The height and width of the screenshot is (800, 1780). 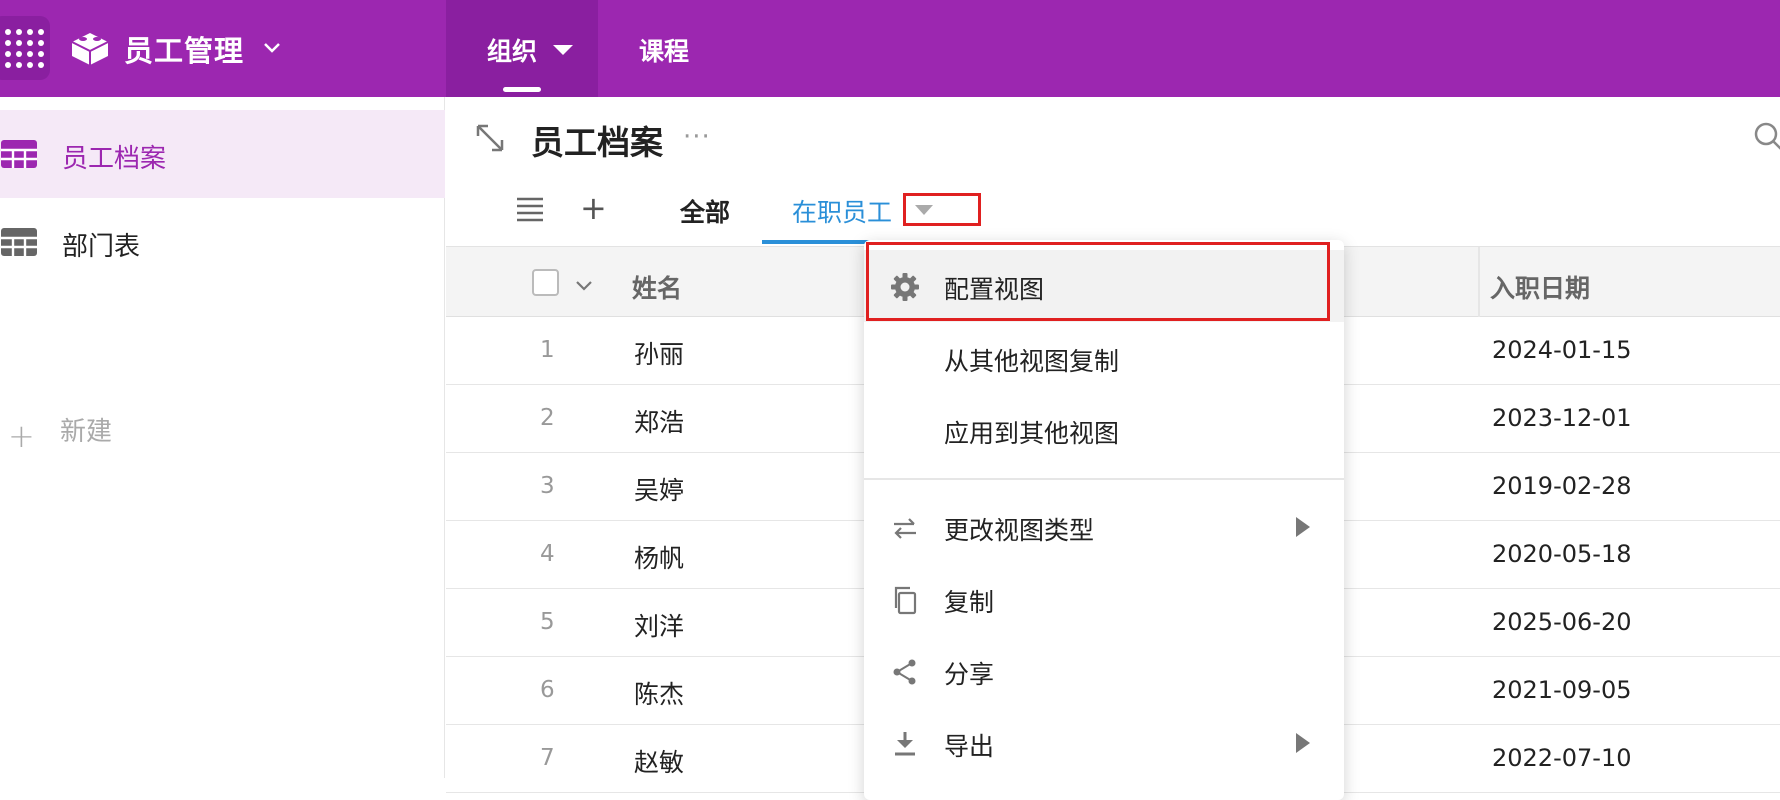 I want to click on app-launcher-button, so click(x=25, y=48).